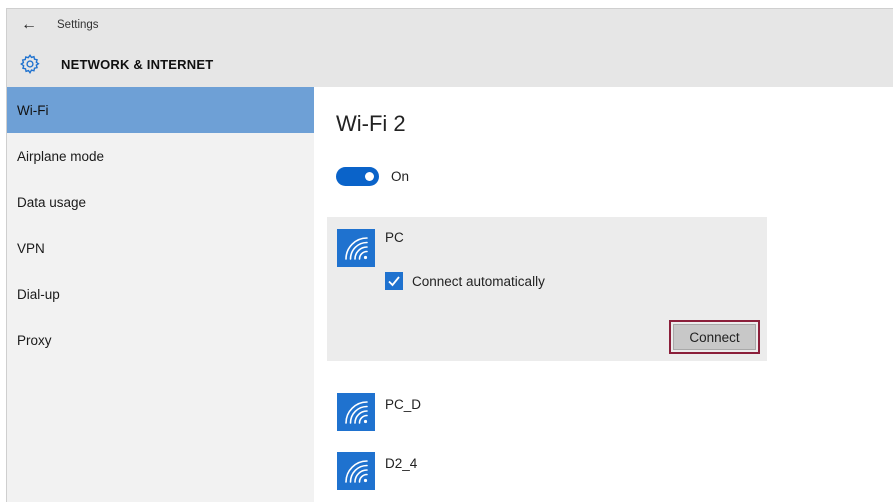 This screenshot has height=502, width=893. Describe the element at coordinates (137, 64) in the screenshot. I see `section-title: NETWORK & INTERNET` at that location.